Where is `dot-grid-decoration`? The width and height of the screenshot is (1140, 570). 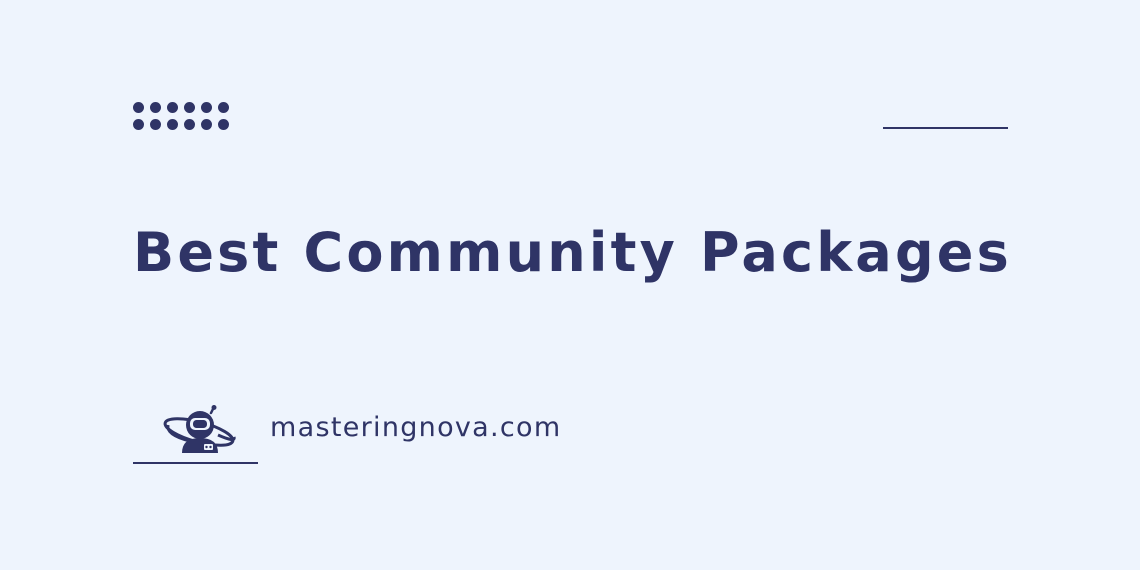 dot-grid-decoration is located at coordinates (183, 117).